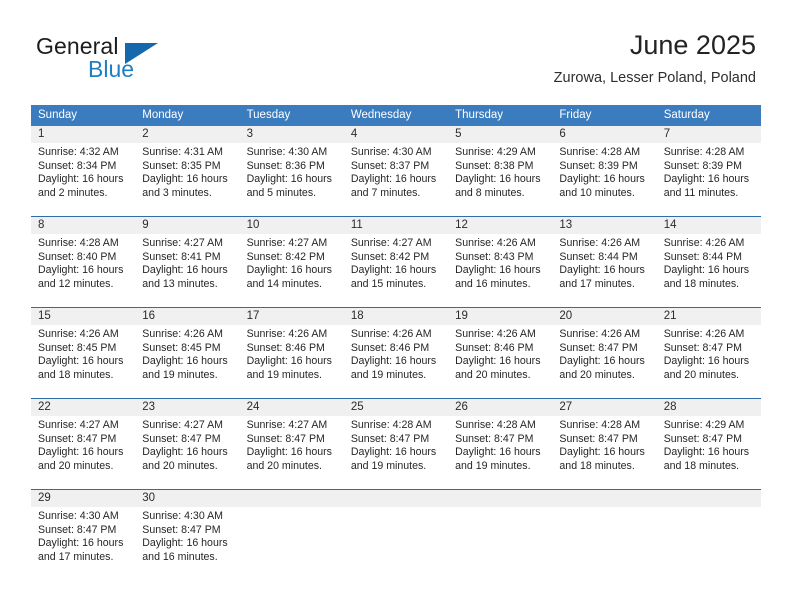  What do you see at coordinates (575, 115) in the screenshot?
I see `weekday-header-friday: Friday` at bounding box center [575, 115].